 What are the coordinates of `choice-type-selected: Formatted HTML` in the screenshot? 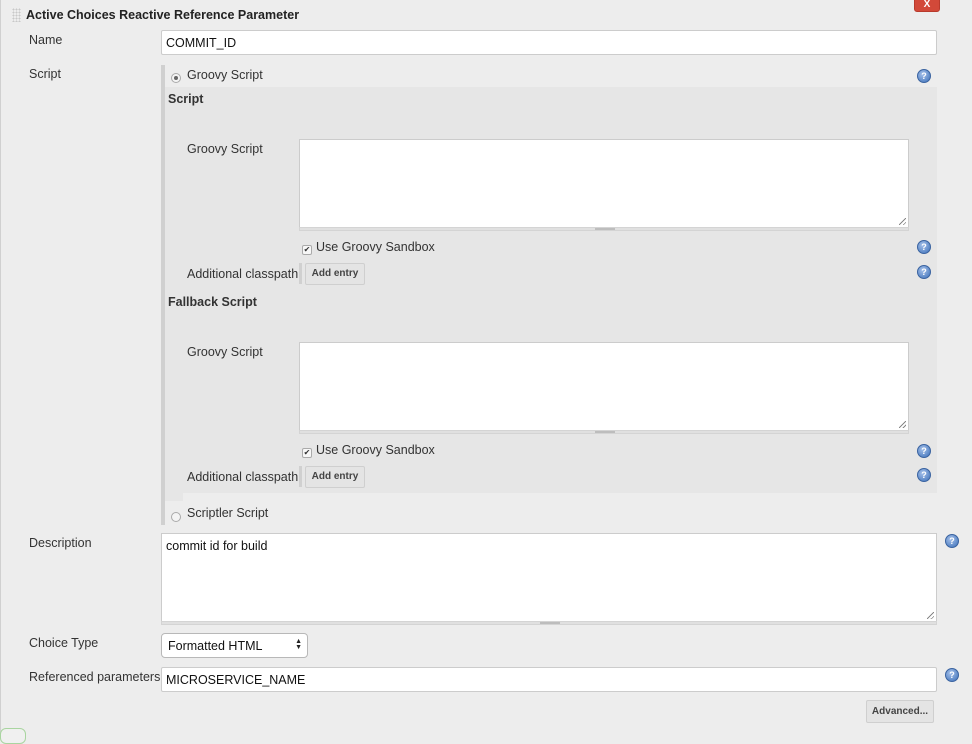 It's located at (215, 645).